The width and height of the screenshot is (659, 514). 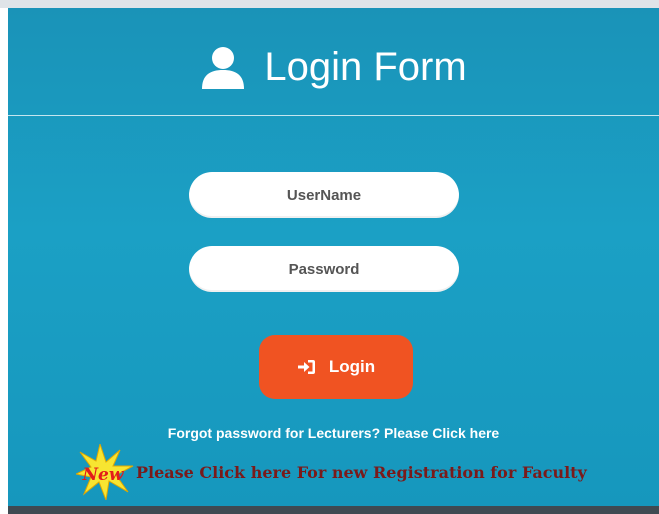 I want to click on login-button-label: Login, so click(x=352, y=366).